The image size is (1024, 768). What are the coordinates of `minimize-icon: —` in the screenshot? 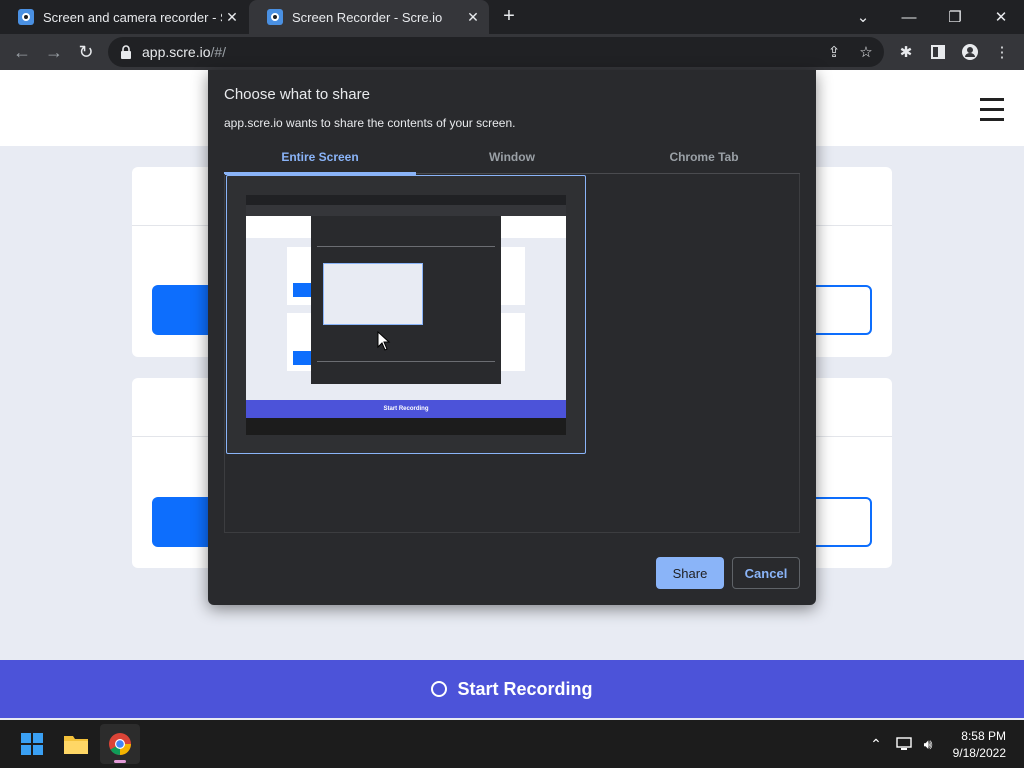 It's located at (909, 17).